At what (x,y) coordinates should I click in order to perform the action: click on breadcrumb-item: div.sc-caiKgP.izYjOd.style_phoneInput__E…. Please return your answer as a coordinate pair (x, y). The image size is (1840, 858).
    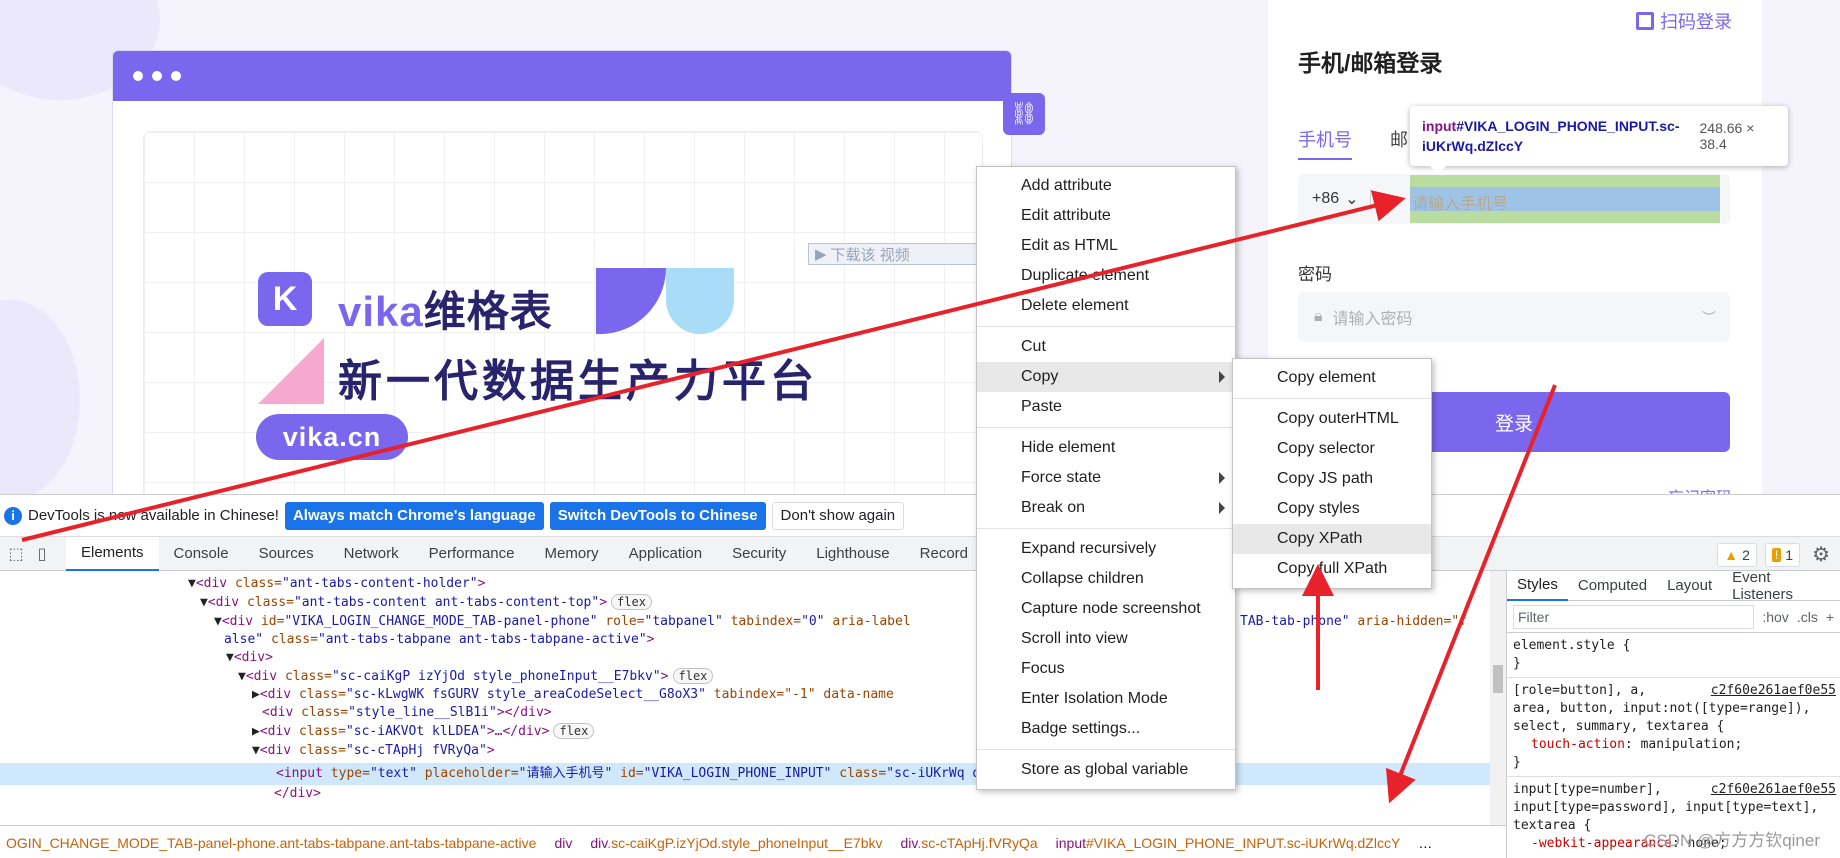
    Looking at the image, I should click on (736, 843).